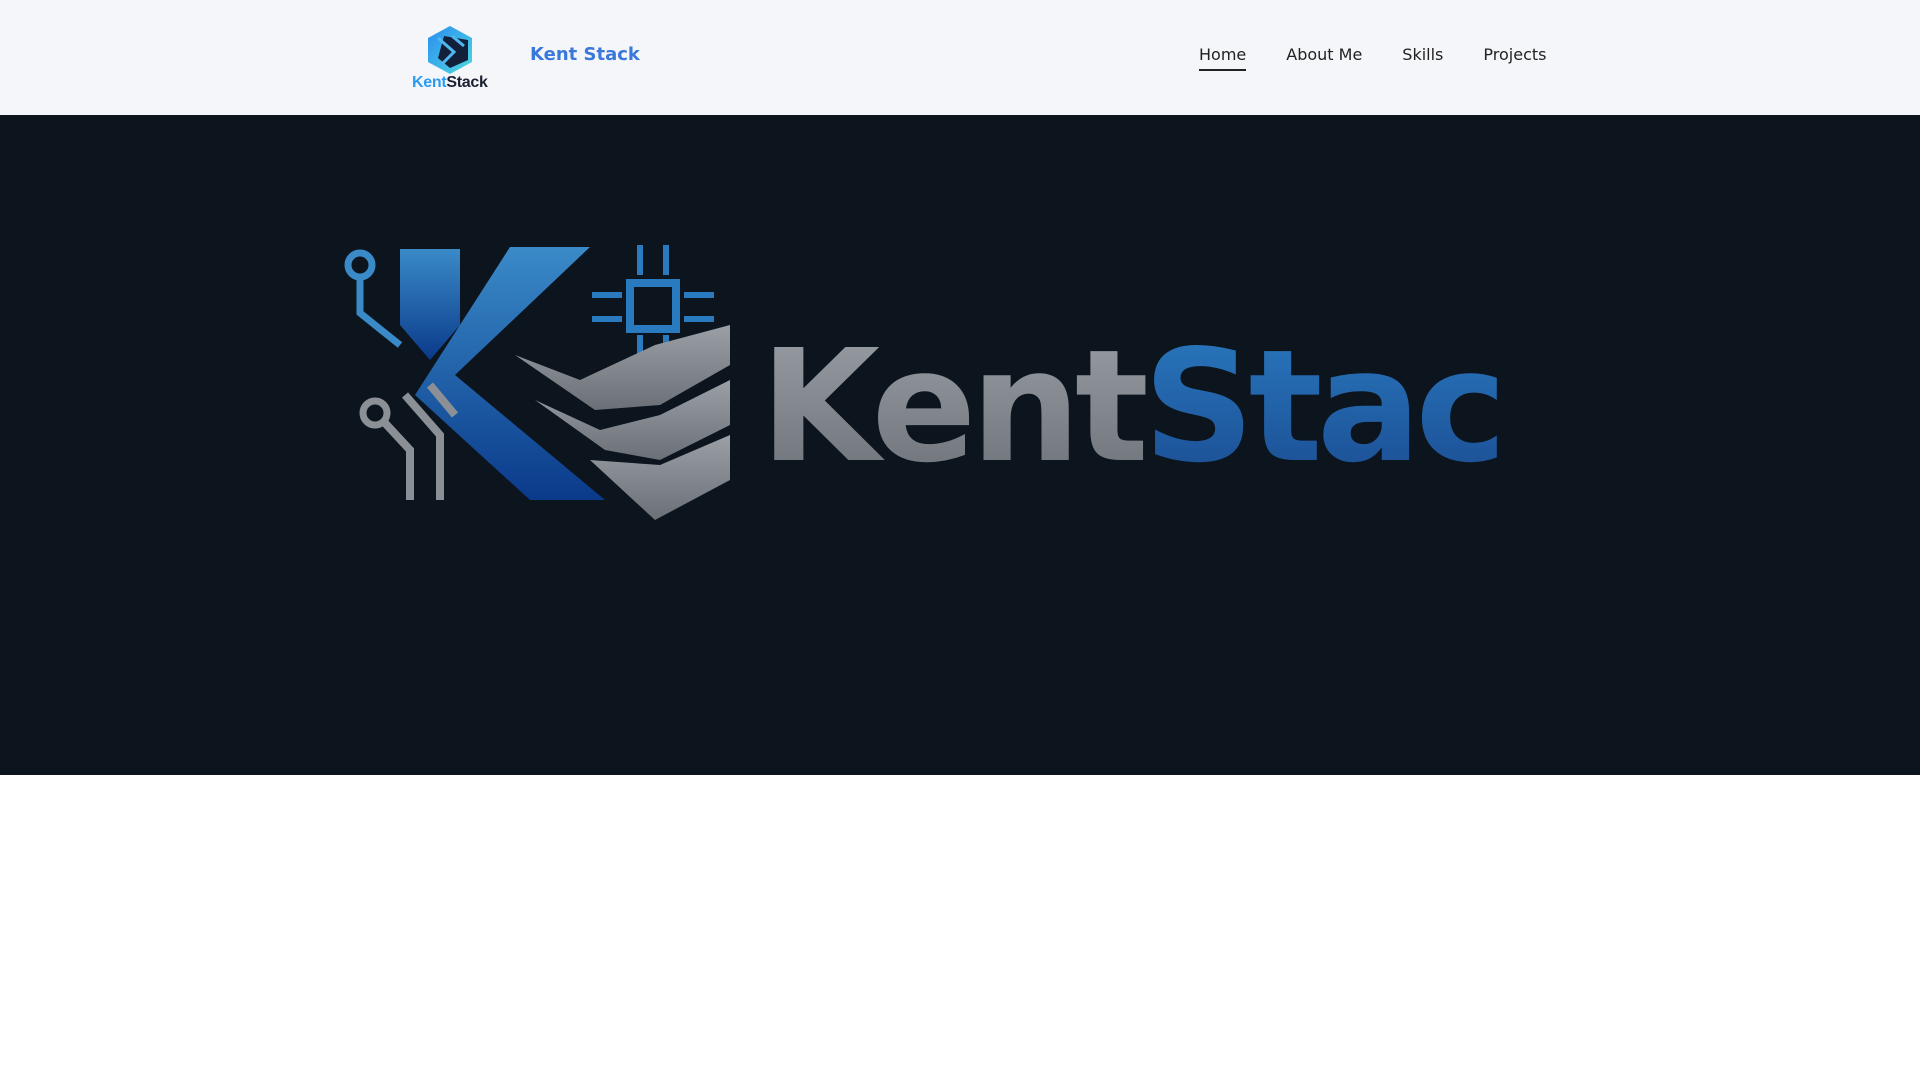 This screenshot has height=1080, width=1920. I want to click on site-title: Kent Stack, so click(585, 54).